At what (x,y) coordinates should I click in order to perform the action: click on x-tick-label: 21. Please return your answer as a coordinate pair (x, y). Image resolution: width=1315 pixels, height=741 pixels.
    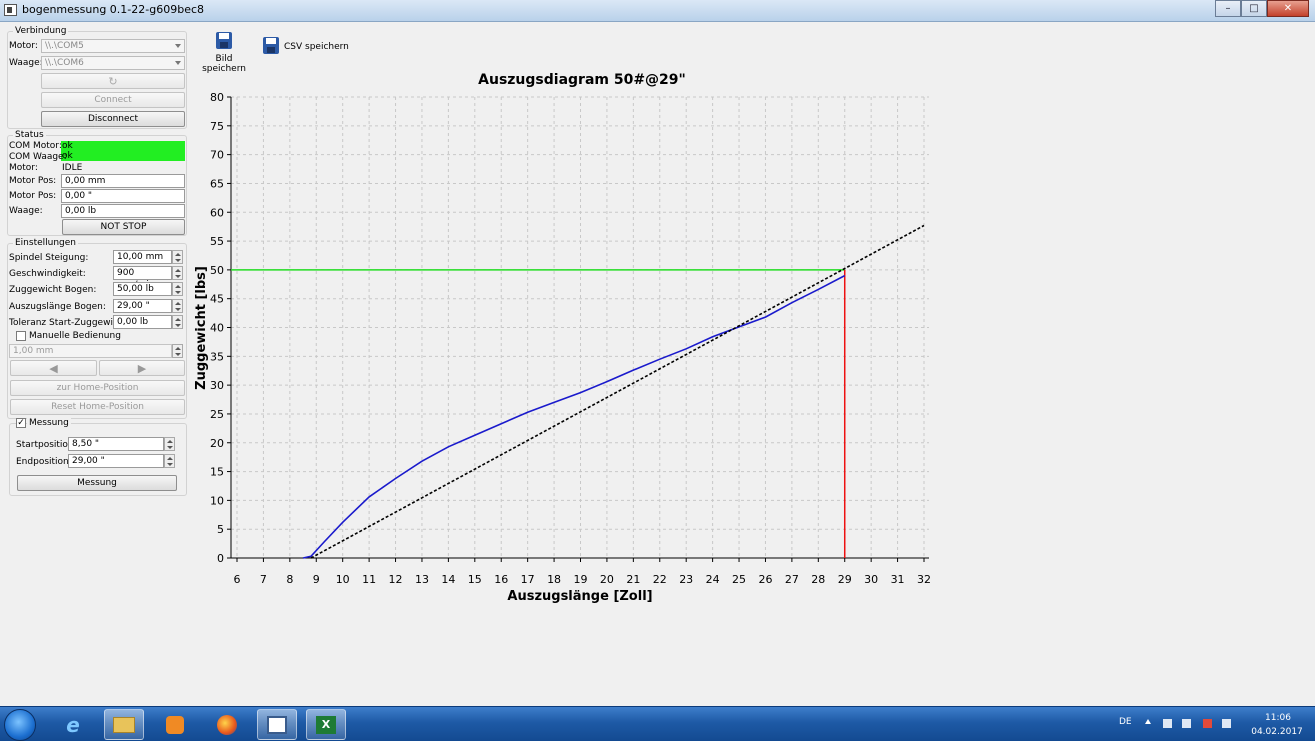
    Looking at the image, I should click on (633, 579).